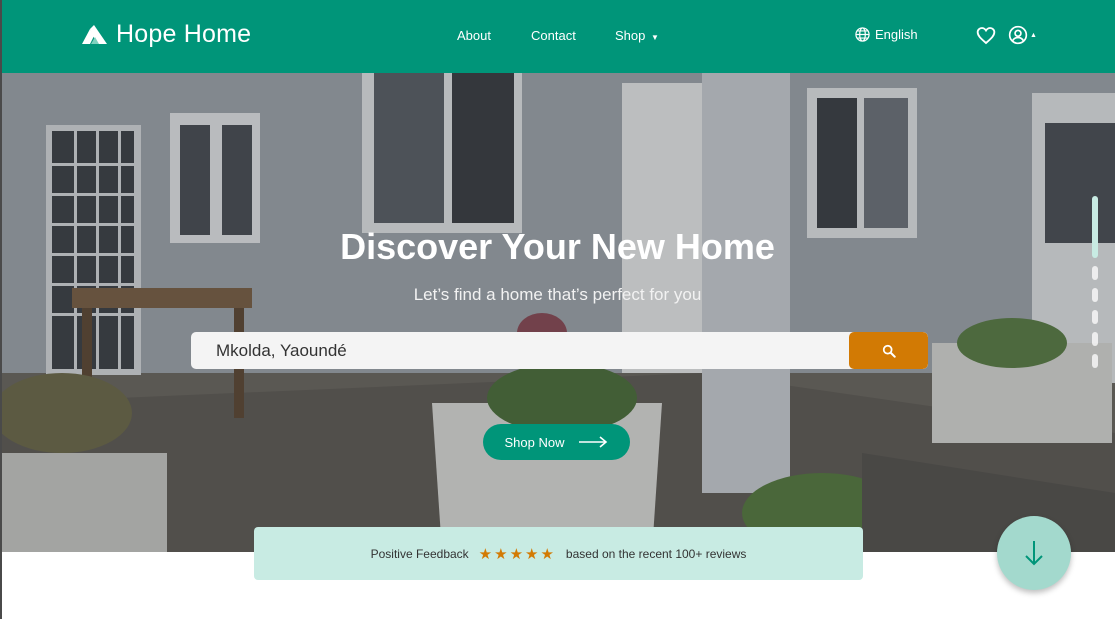  I want to click on language-label: English, so click(896, 34).